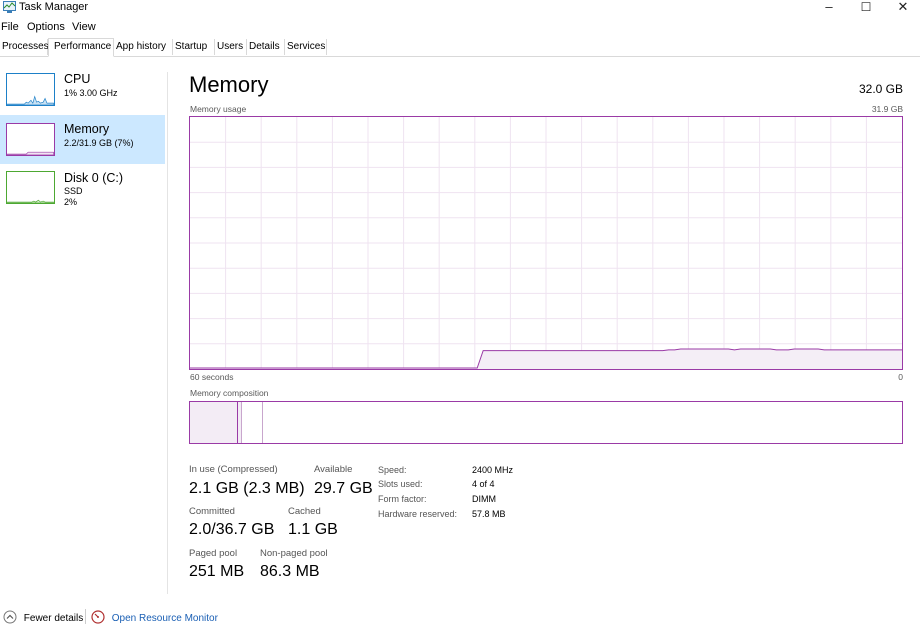  I want to click on menu-options: Options, so click(46, 27).